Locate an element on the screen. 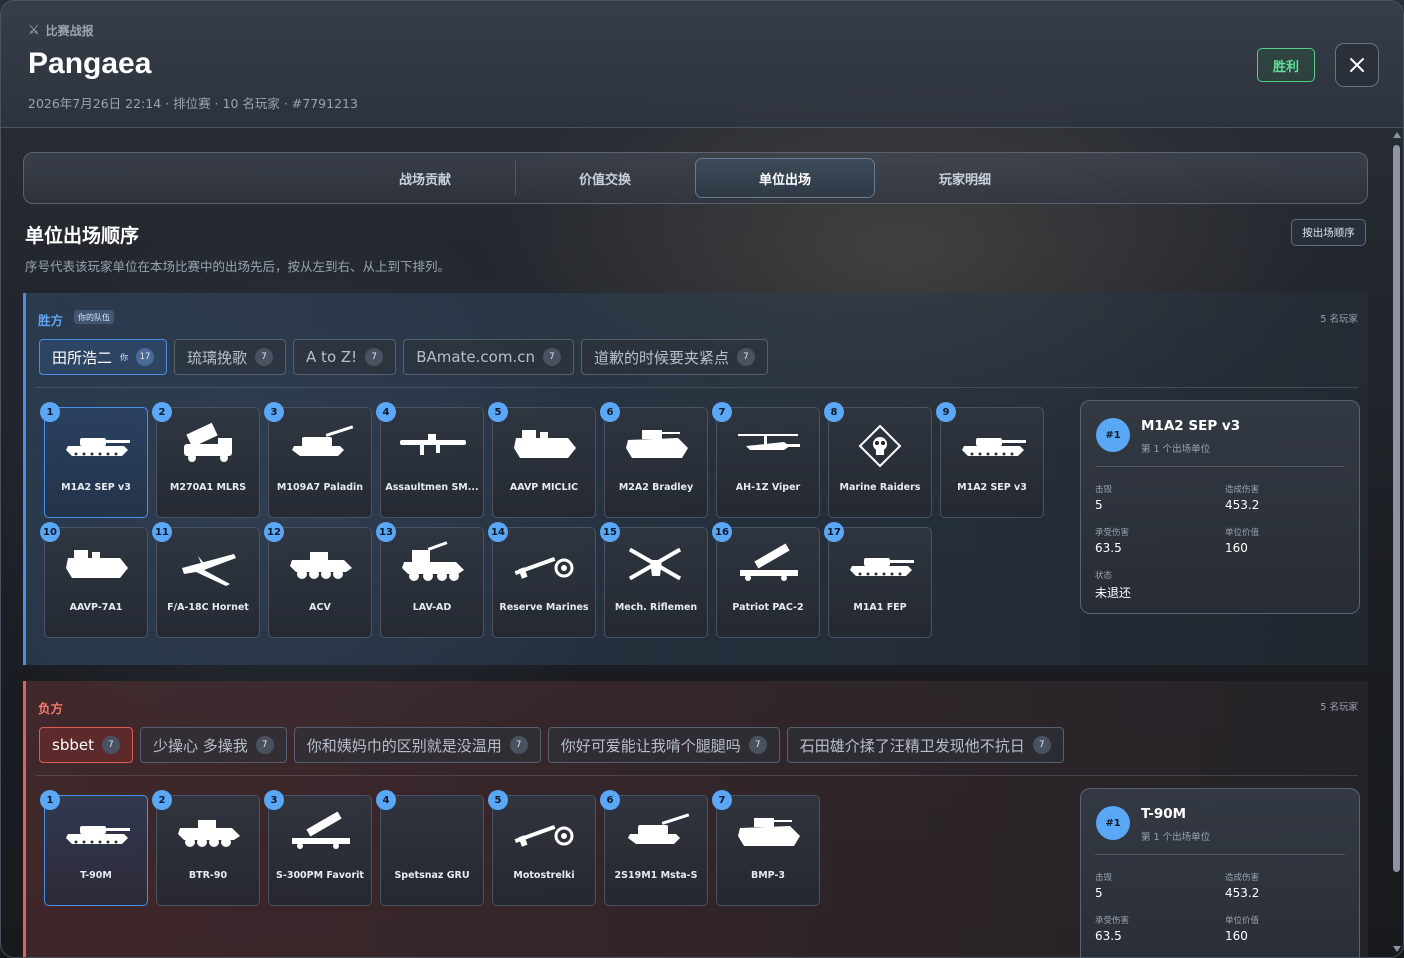 Image resolution: width=1404 pixels, height=958 pixels. player-name: A to Z! is located at coordinates (332, 357).